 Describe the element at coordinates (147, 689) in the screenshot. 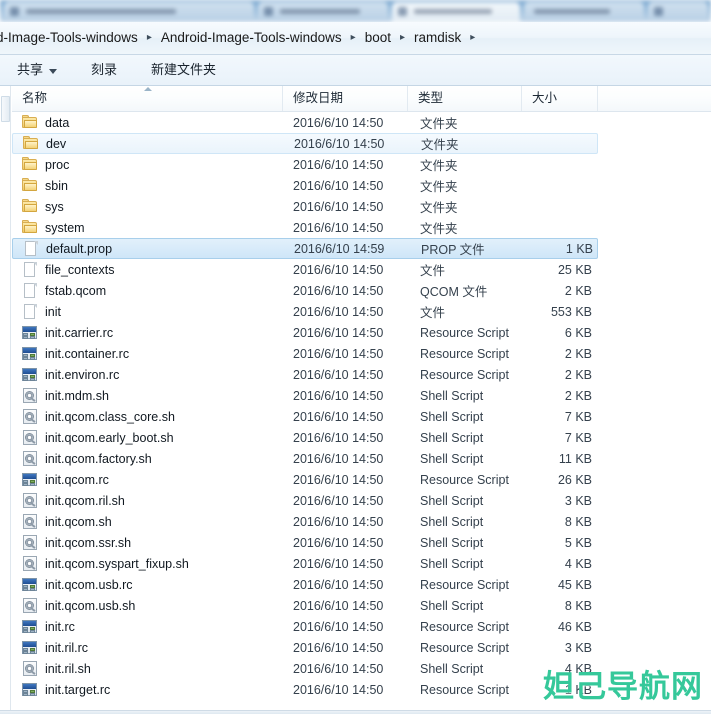

I see `file-name-cell: init.target.rc` at that location.